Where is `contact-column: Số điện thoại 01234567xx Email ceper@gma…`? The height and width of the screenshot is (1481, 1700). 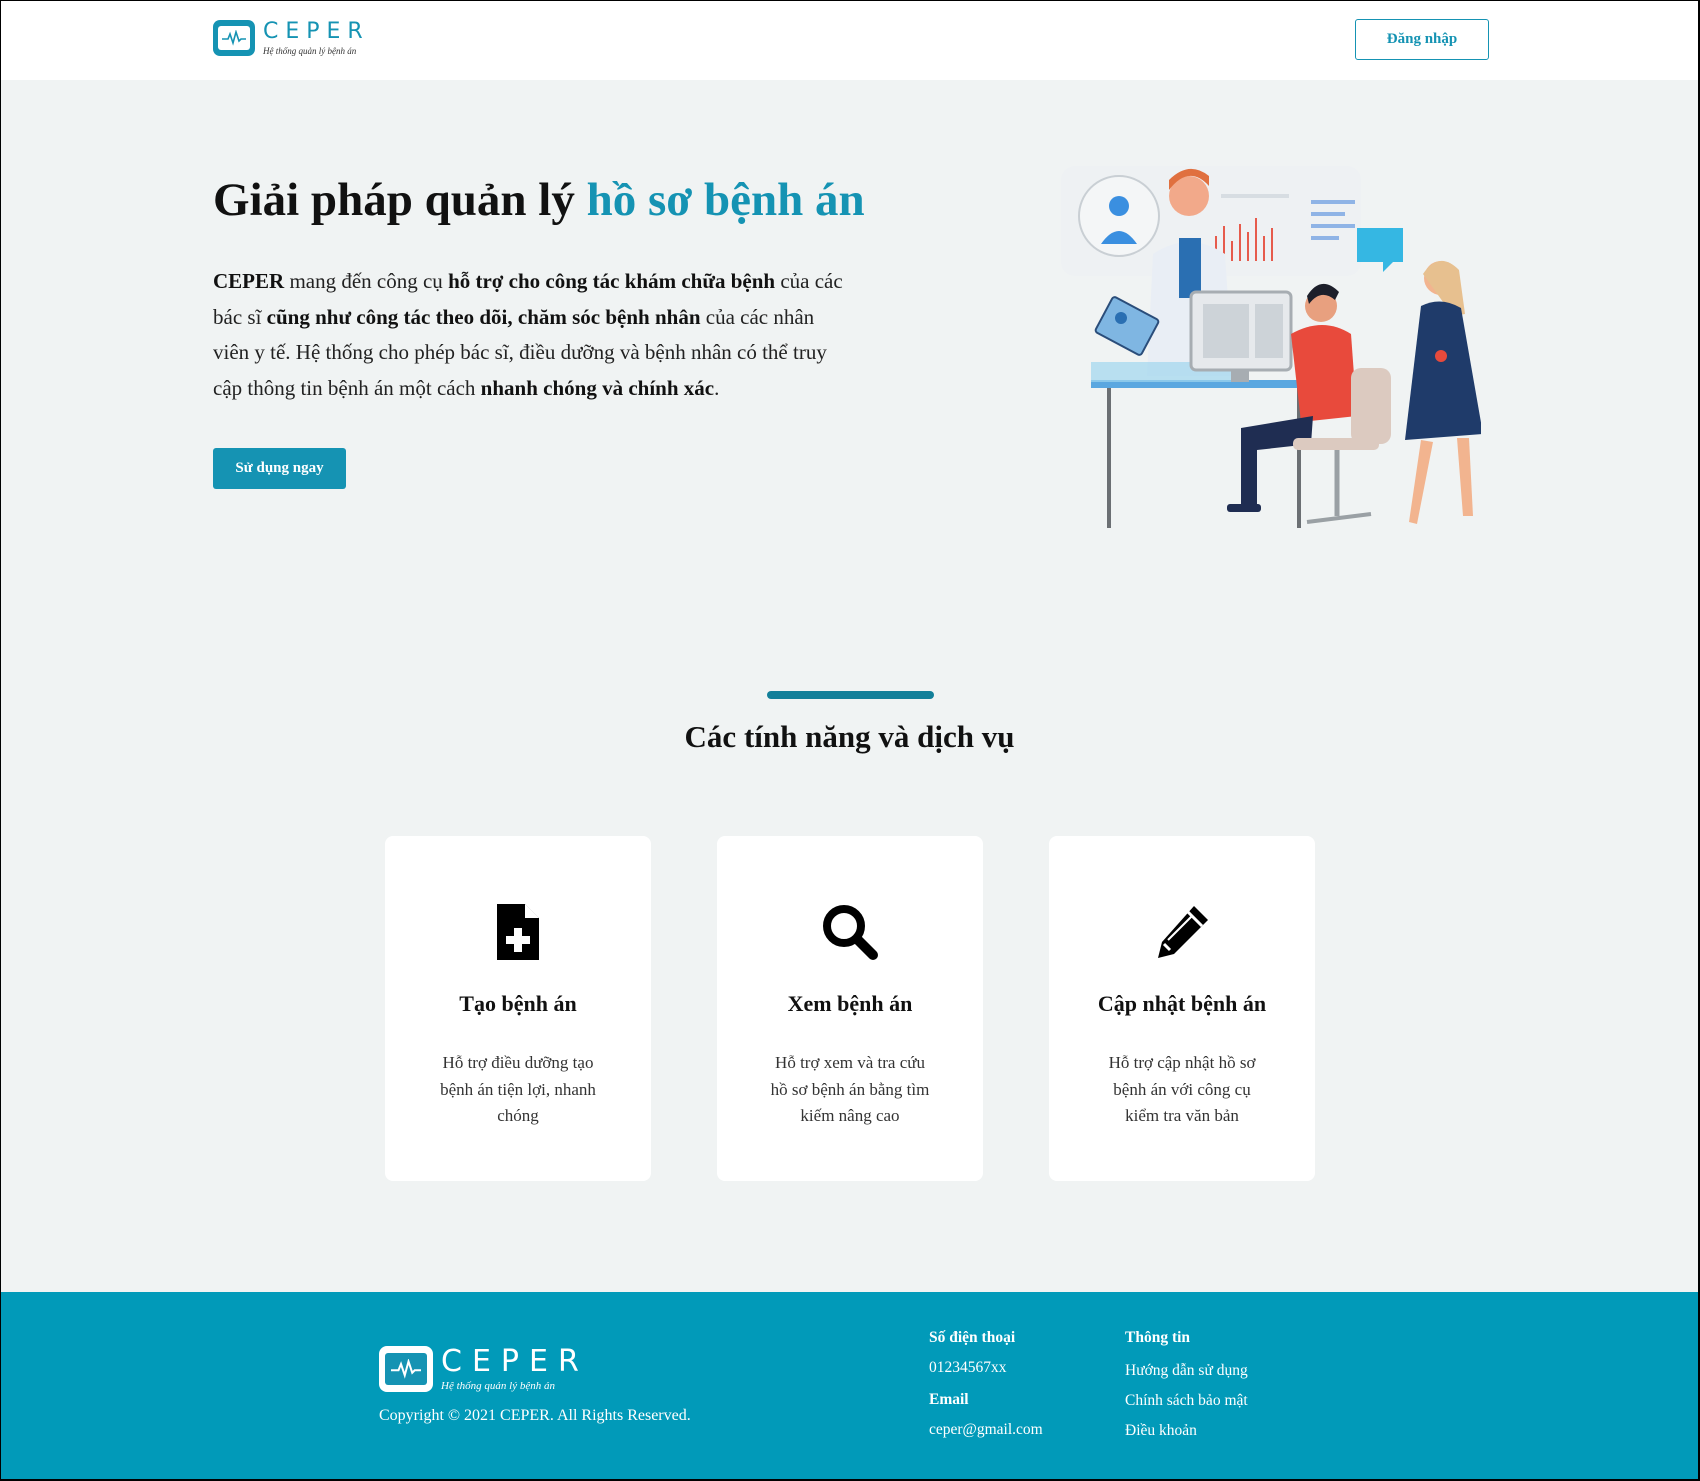
contact-column: Số điện thoại 01234567xx Email ceper@gma… is located at coordinates (986, 1384).